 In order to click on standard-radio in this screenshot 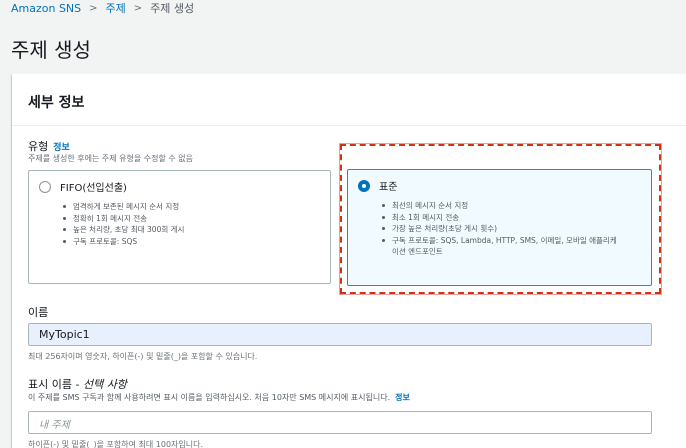, I will do `click(364, 185)`.